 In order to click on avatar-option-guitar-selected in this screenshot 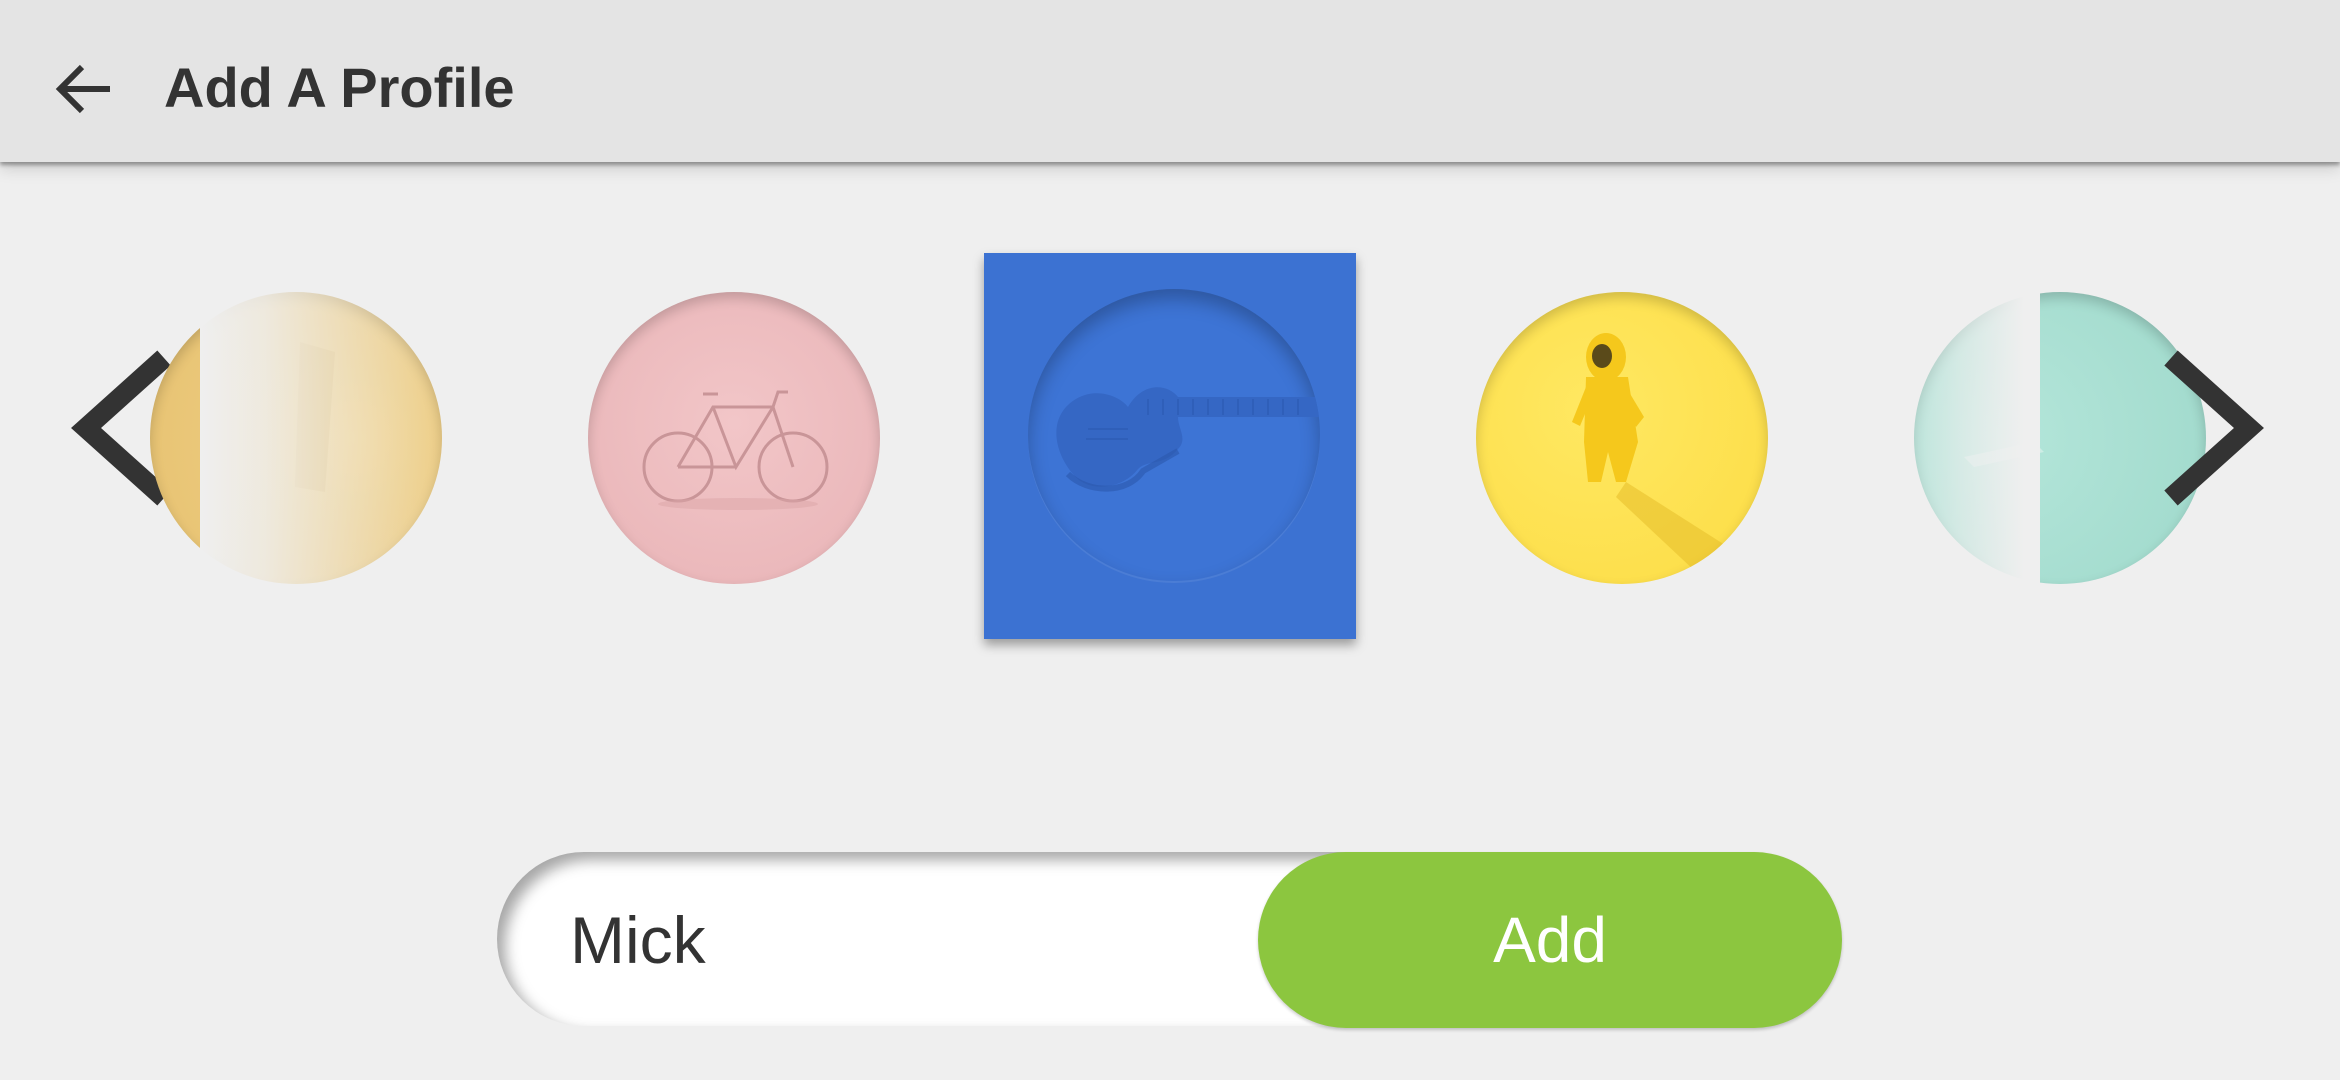, I will do `click(1170, 446)`.